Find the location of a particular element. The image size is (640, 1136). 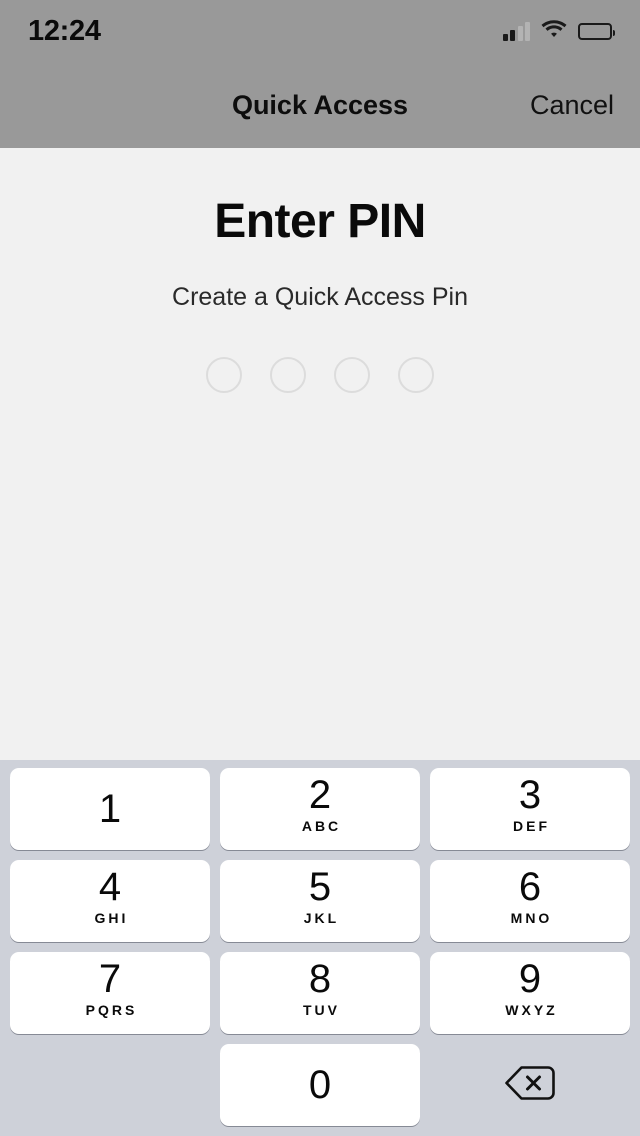

pin-dot-indicator is located at coordinates (320, 374).